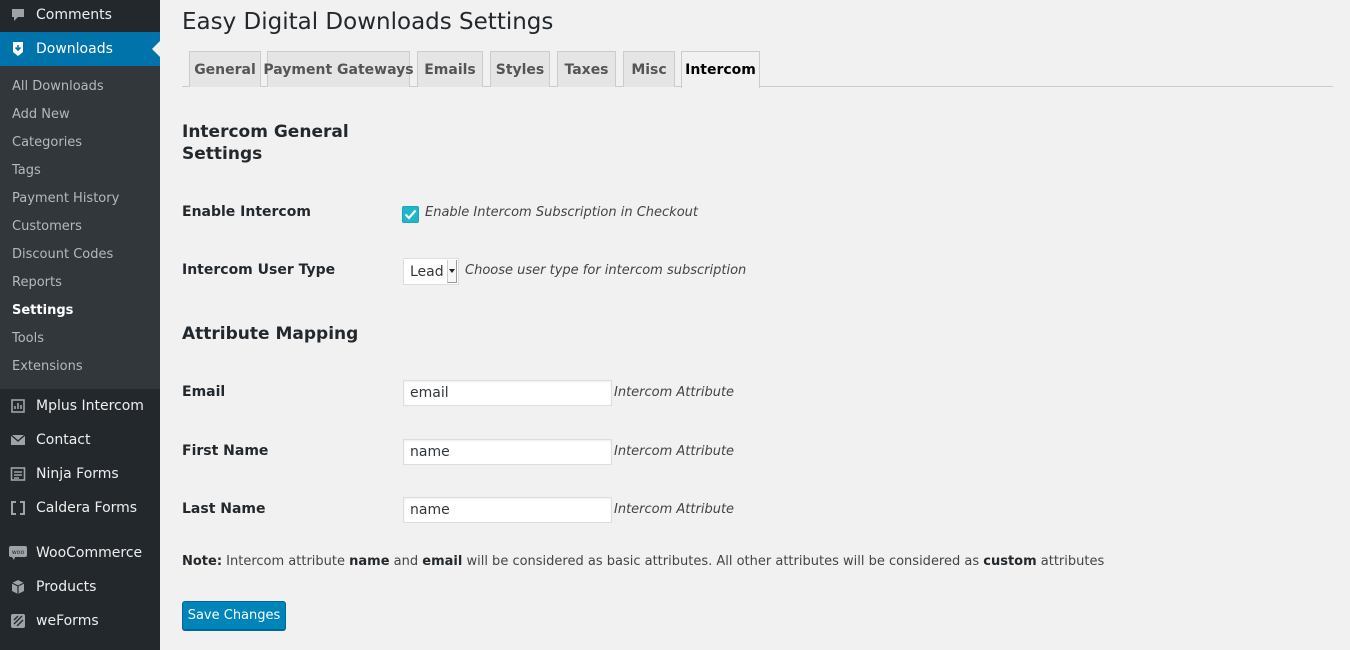 Image resolution: width=1350 pixels, height=650 pixels. What do you see at coordinates (80, 367) in the screenshot?
I see `submenu-item-extensions: Extensions` at bounding box center [80, 367].